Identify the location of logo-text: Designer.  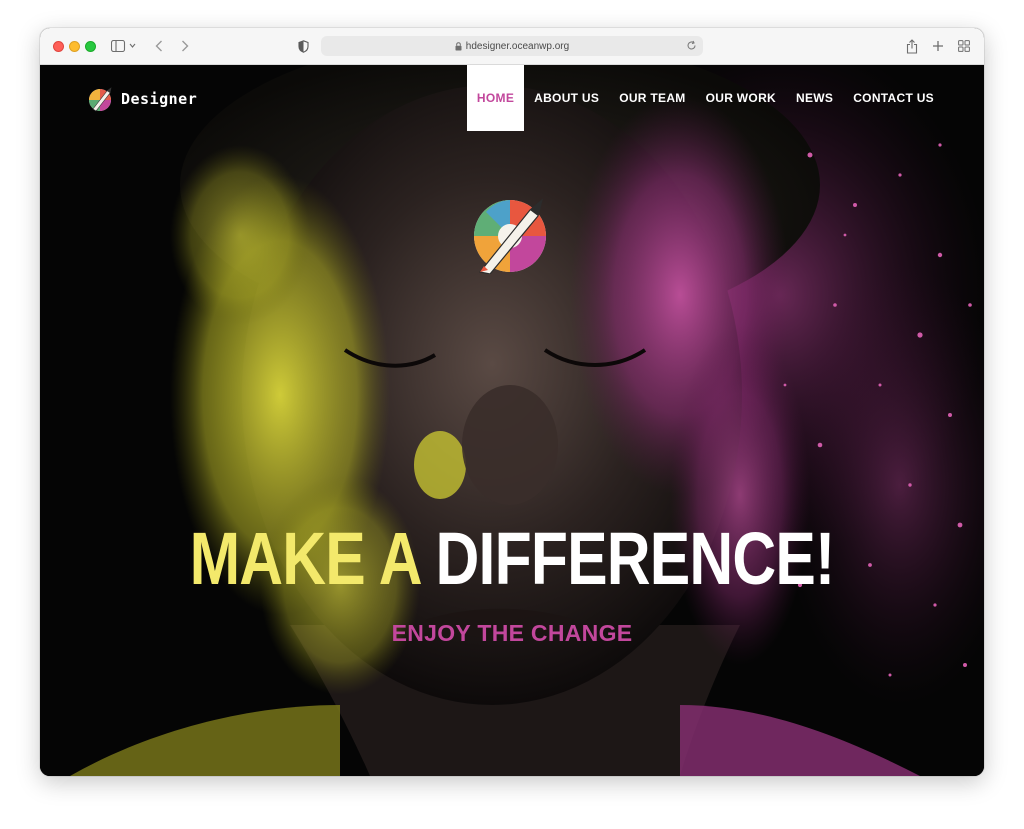
(159, 99).